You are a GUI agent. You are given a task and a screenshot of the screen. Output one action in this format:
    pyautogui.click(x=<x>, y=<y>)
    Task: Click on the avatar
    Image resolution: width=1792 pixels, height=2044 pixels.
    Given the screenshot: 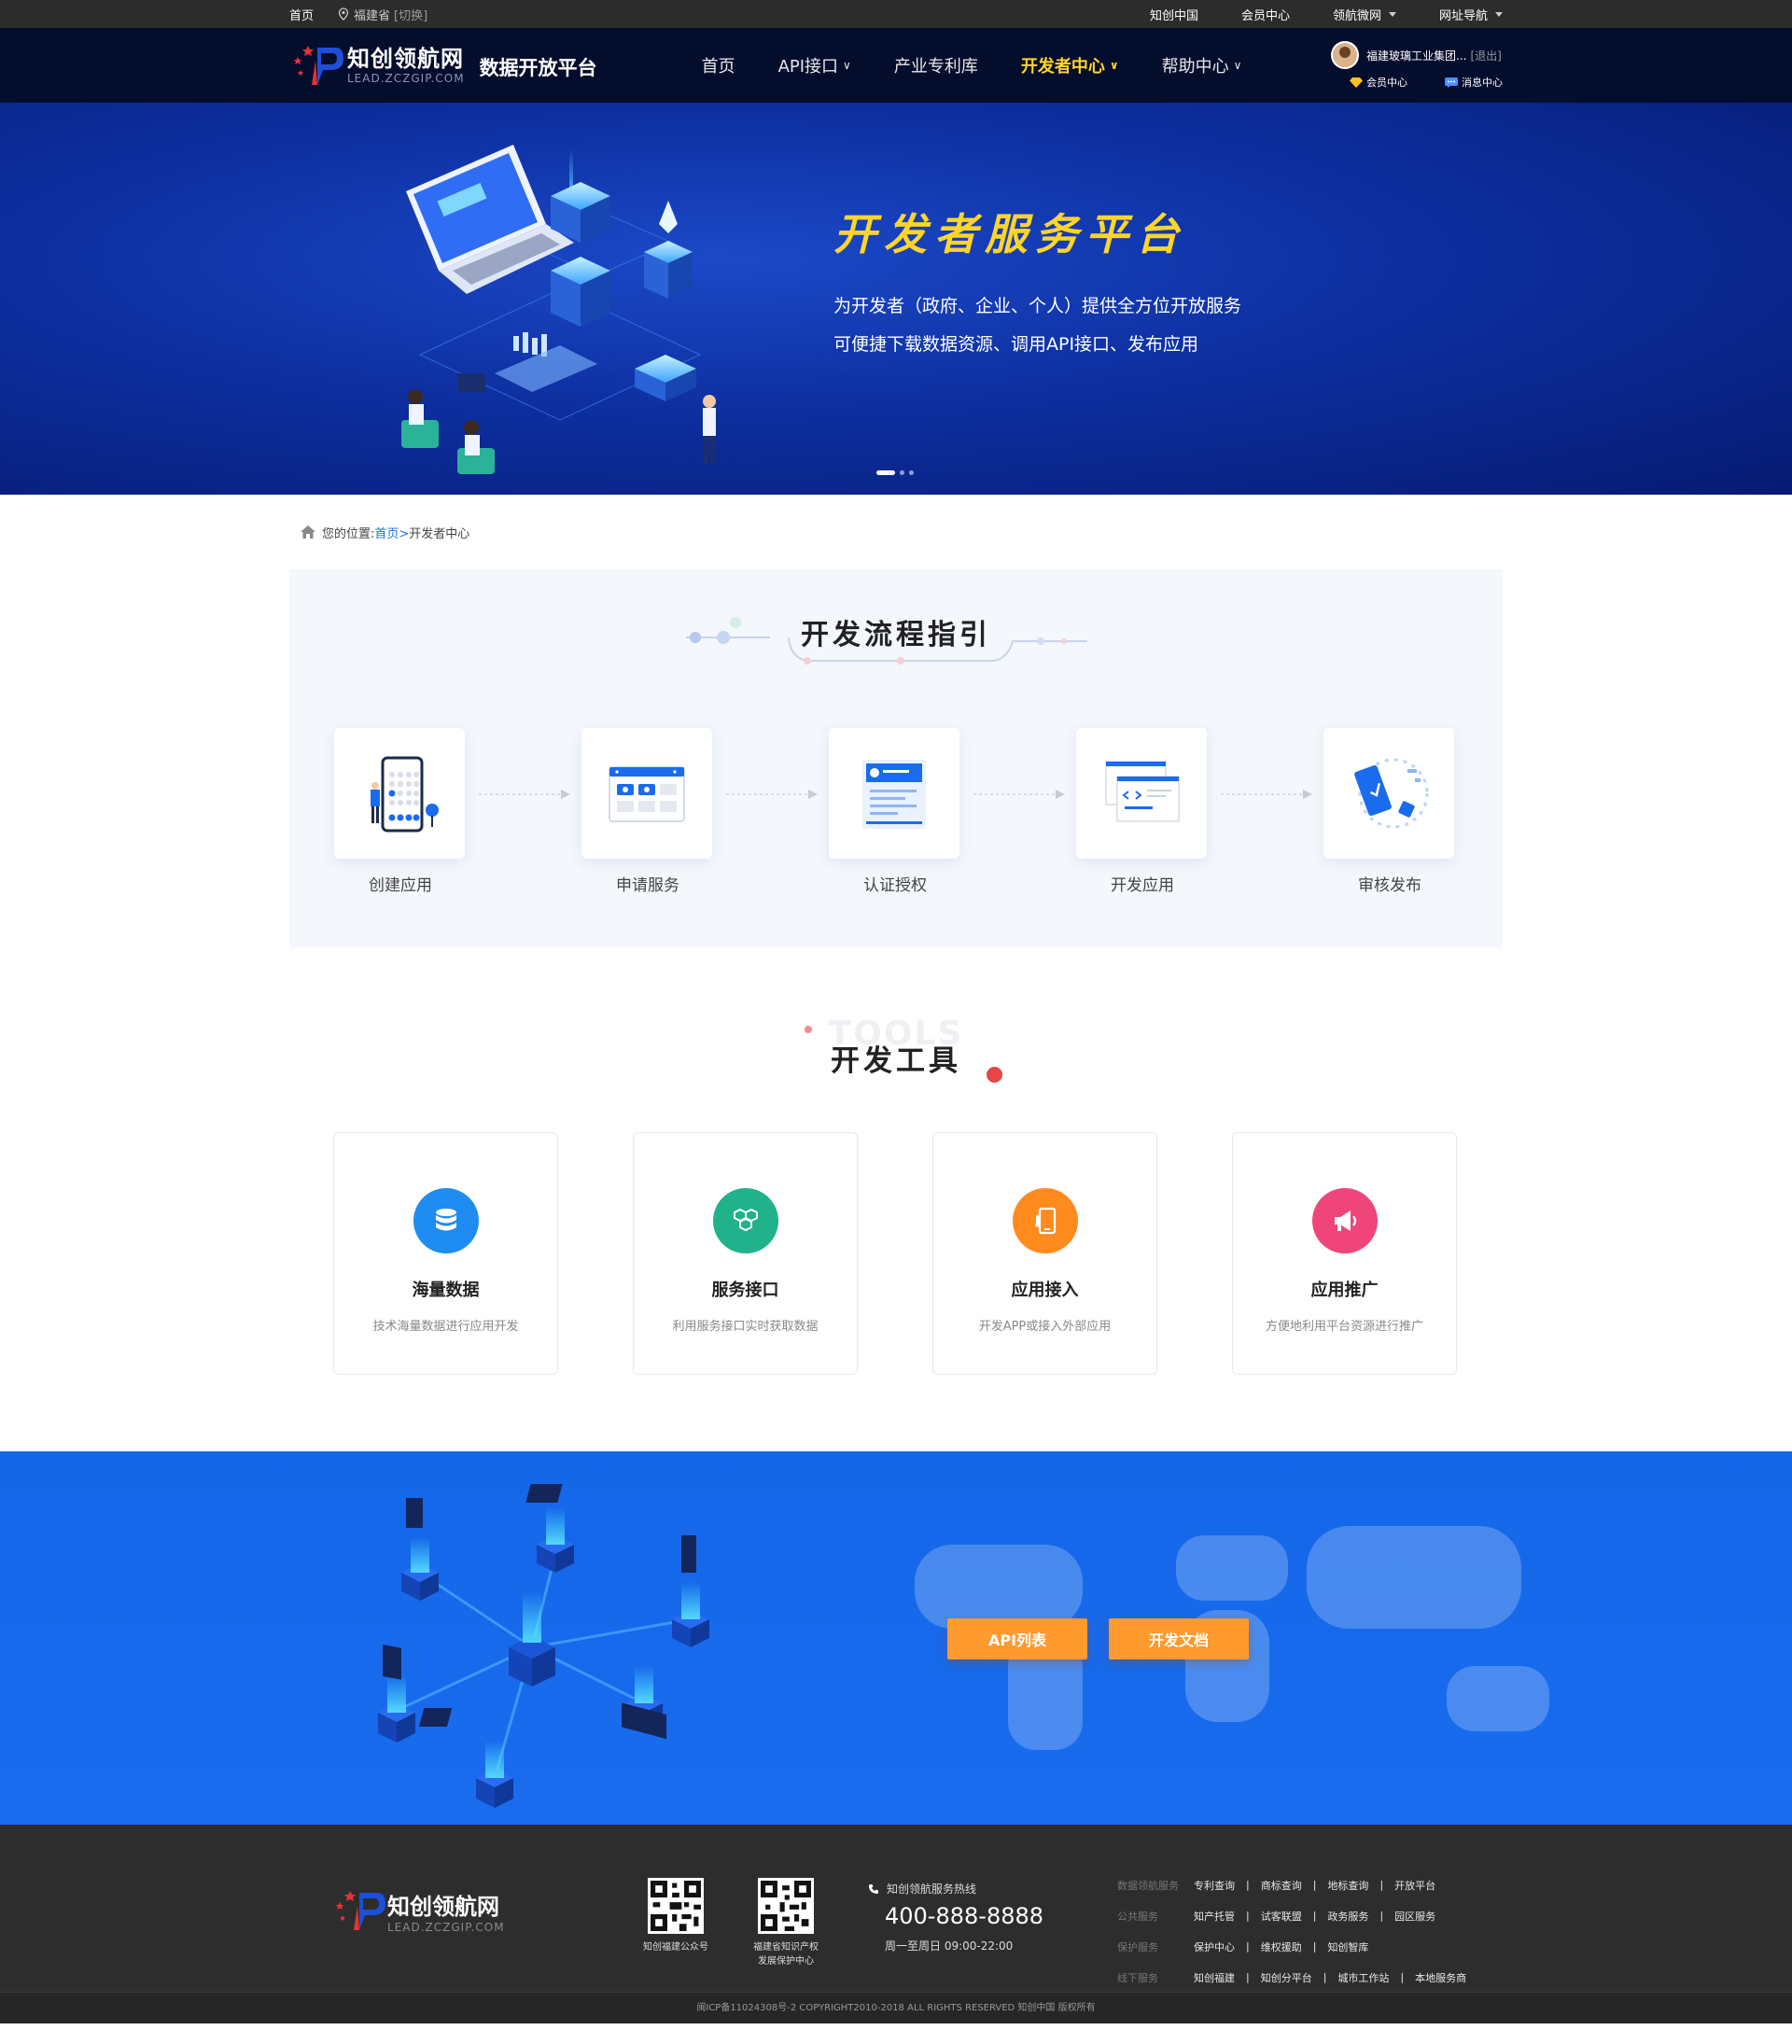 What is the action you would take?
    pyautogui.click(x=1345, y=55)
    